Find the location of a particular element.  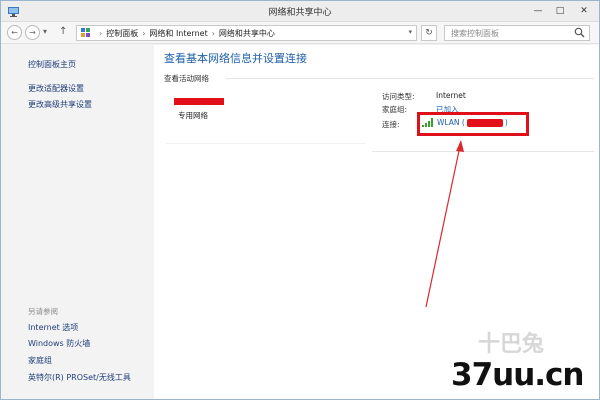

see-also-heading: 另请参阅 is located at coordinates (43, 311).